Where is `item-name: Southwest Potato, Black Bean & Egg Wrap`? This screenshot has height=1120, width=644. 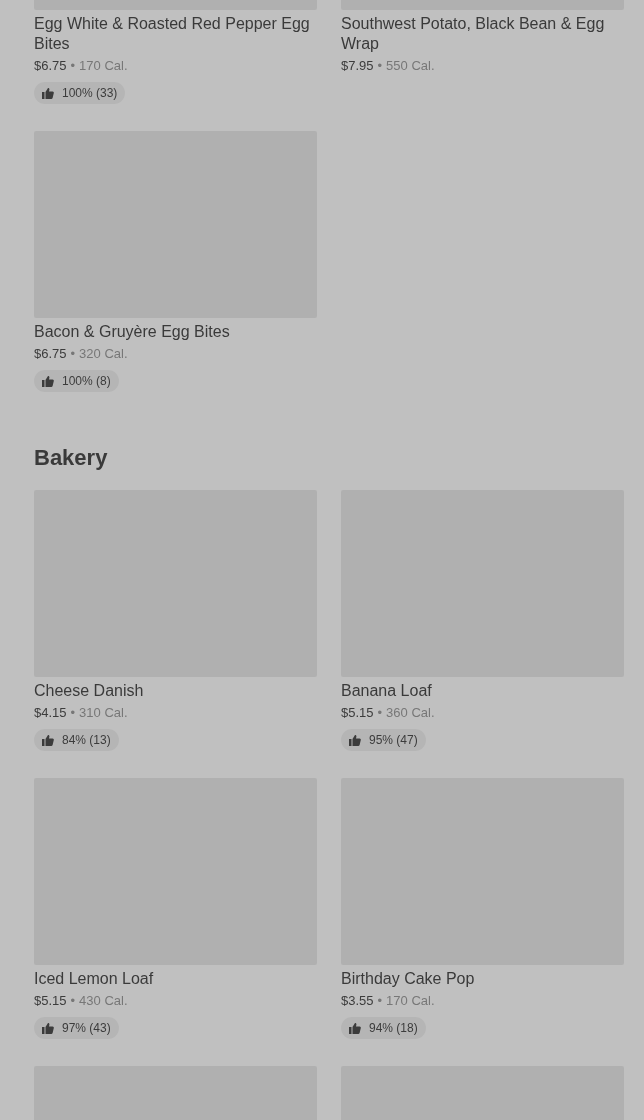
item-name: Southwest Potato, Black Bean & Egg Wrap is located at coordinates (473, 34).